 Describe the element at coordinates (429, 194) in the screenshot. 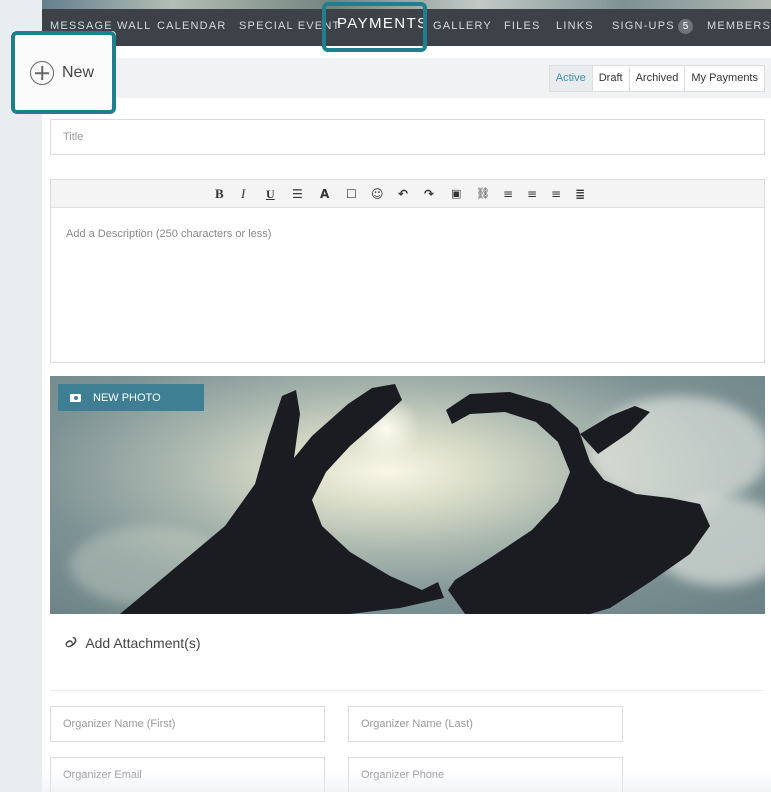

I see `redo-icon: ↷` at that location.